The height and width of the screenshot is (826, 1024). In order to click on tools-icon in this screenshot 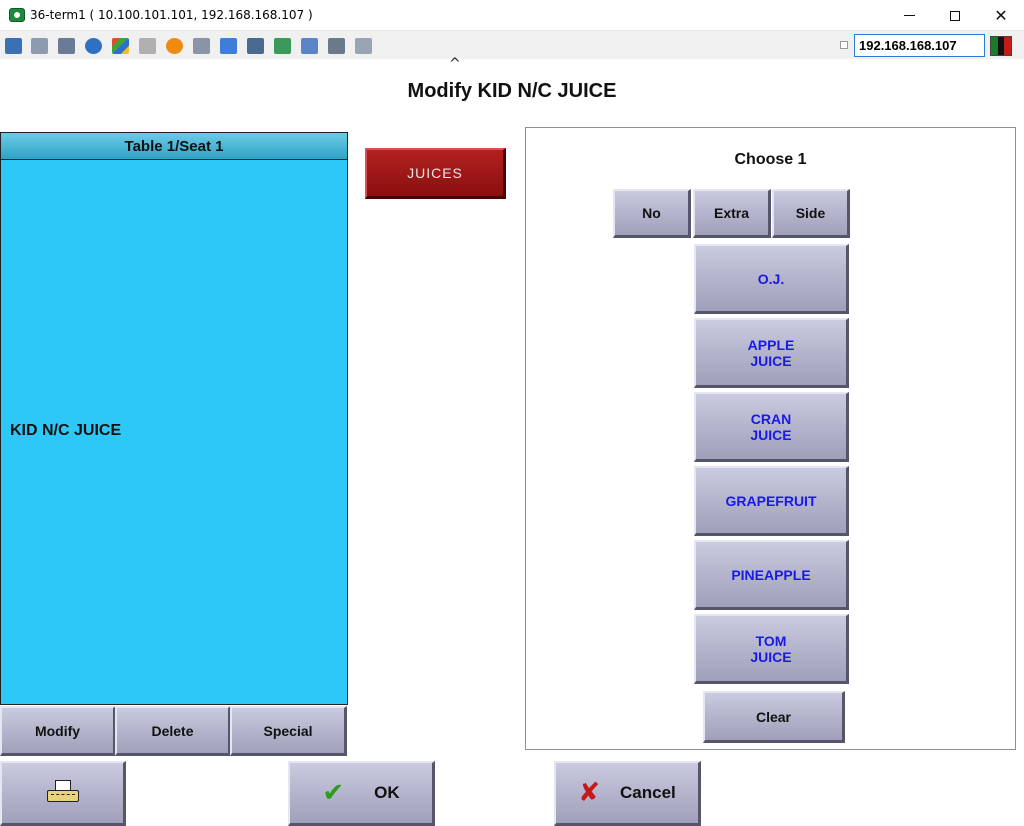, I will do `click(66, 46)`.